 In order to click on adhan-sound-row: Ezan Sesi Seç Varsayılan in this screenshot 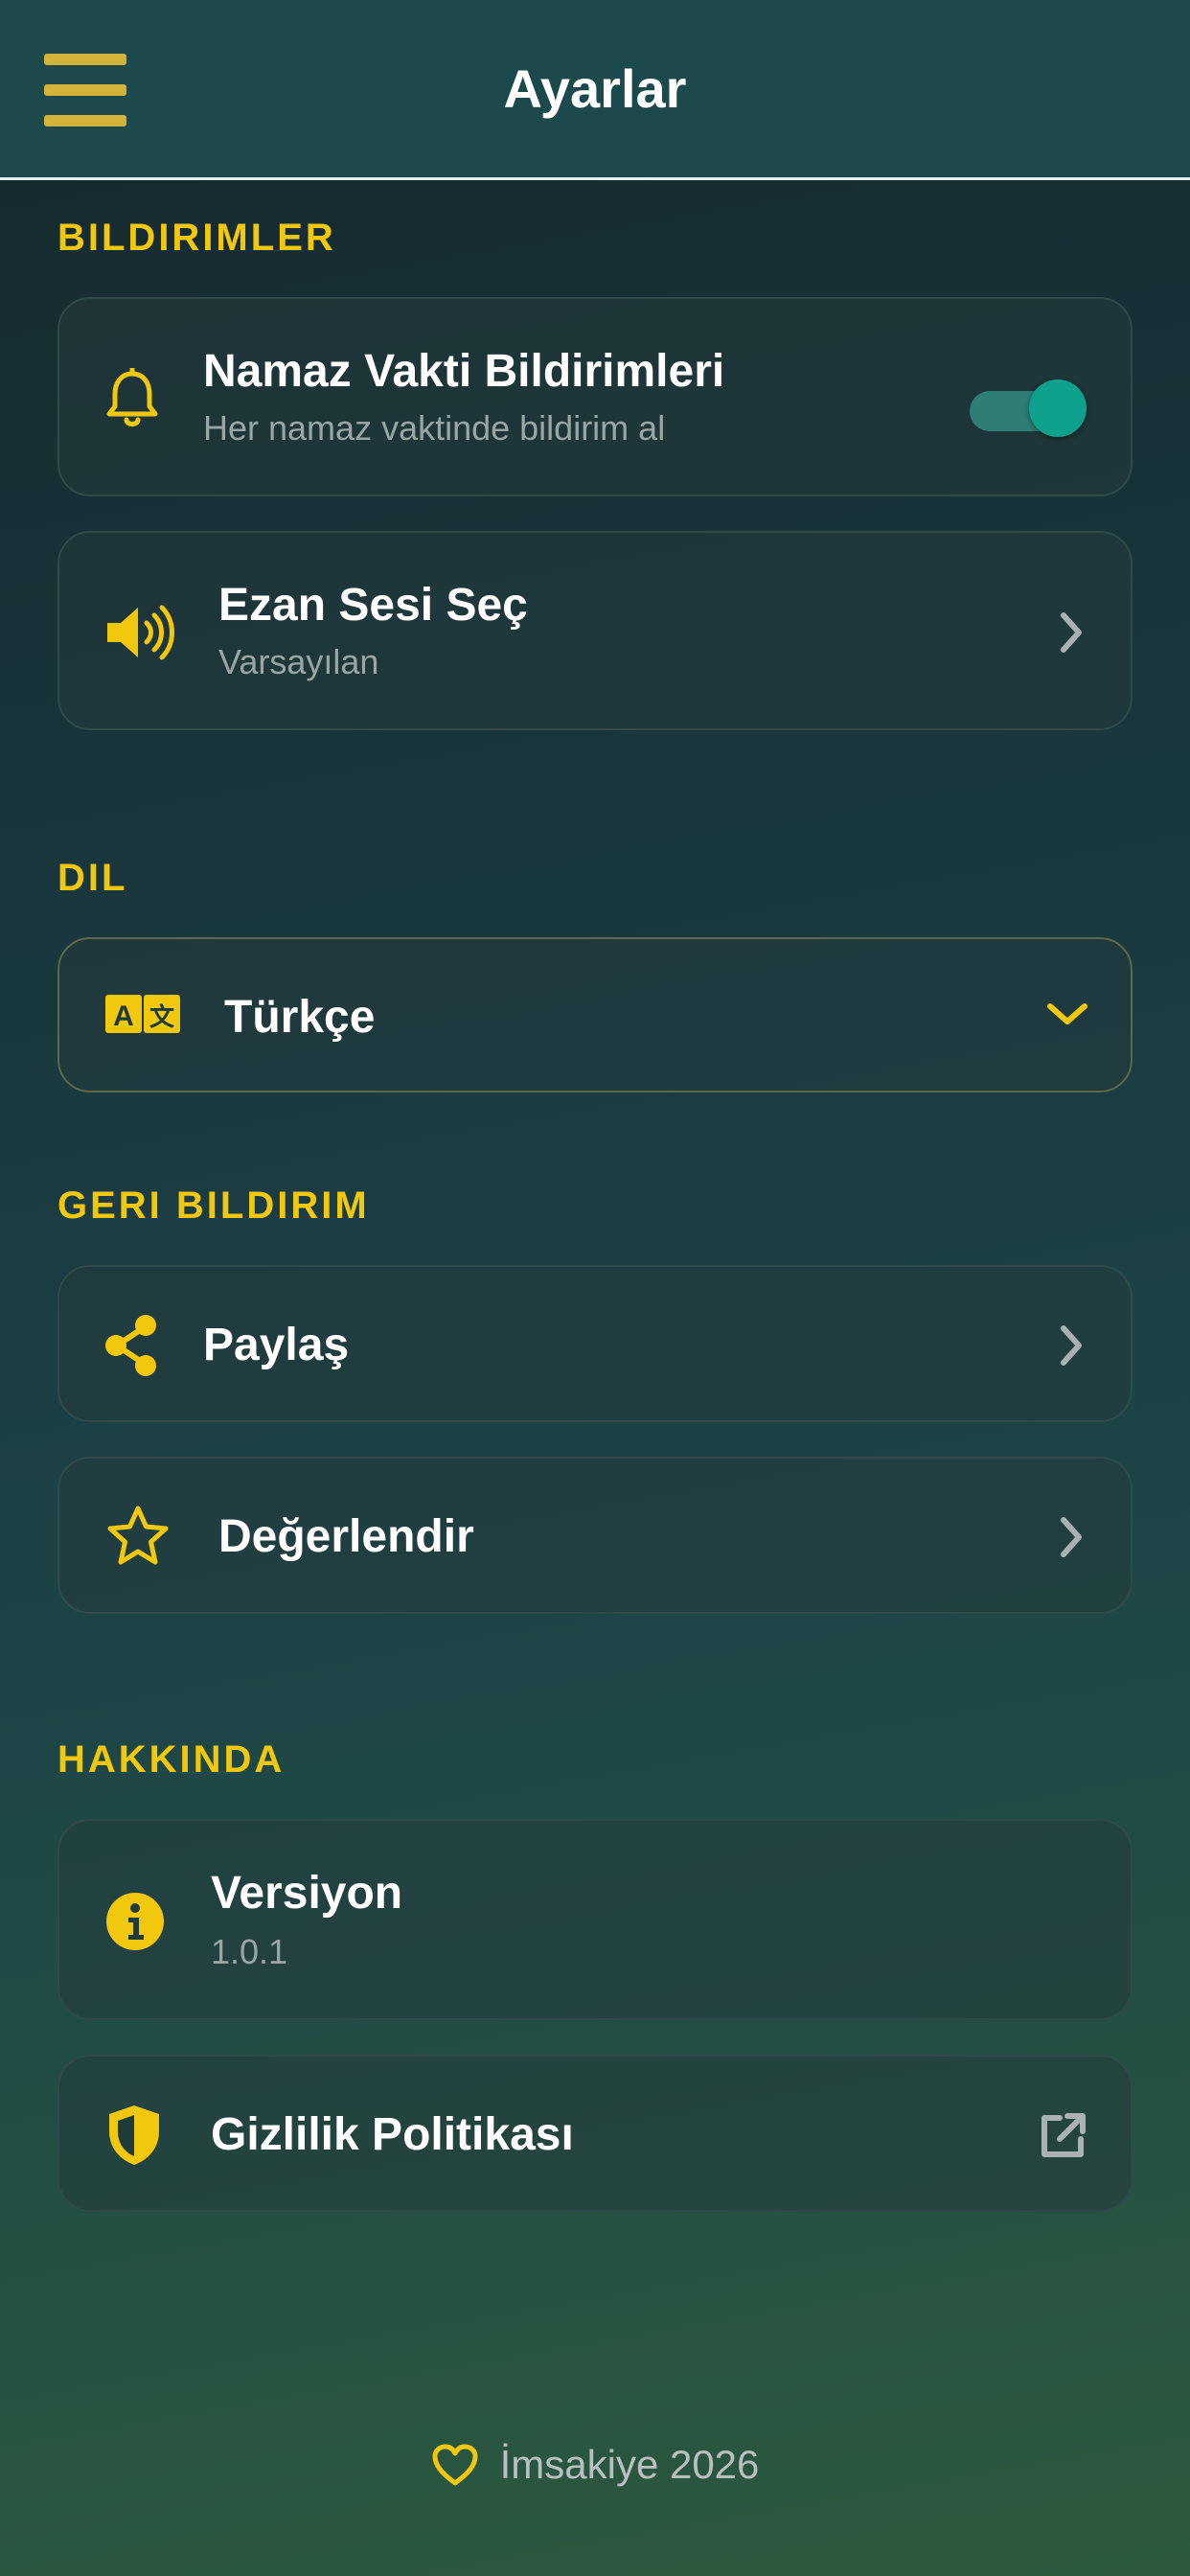, I will do `click(595, 630)`.